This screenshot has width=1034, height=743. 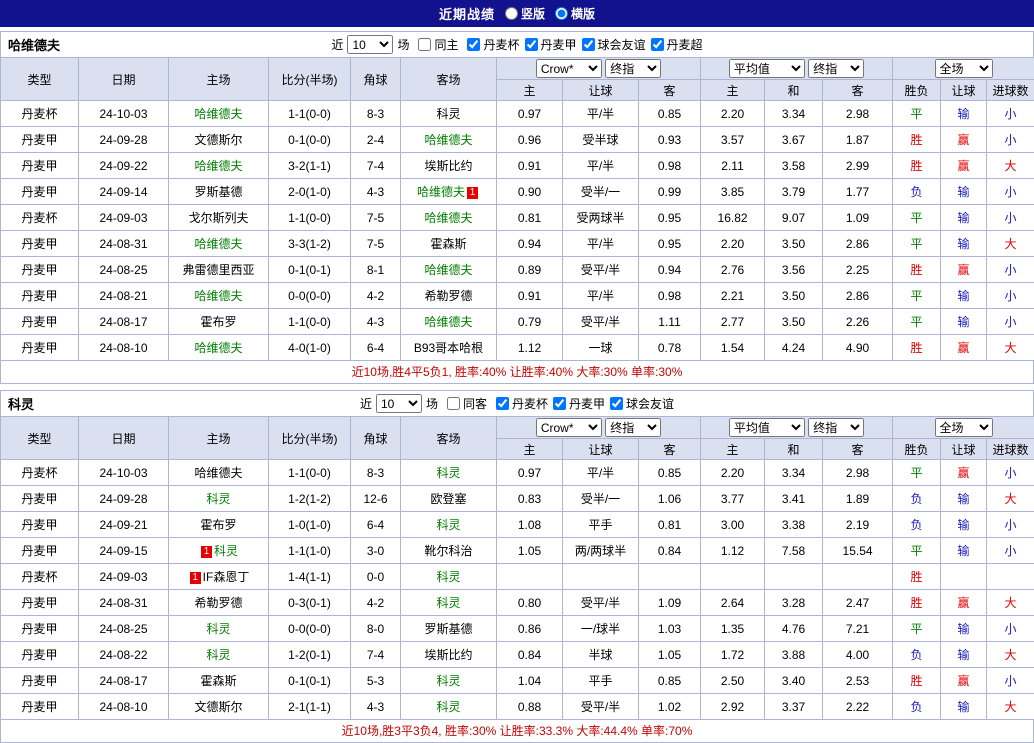 What do you see at coordinates (219, 577) in the screenshot?
I see `home-team-cell: 1IF森恩丁` at bounding box center [219, 577].